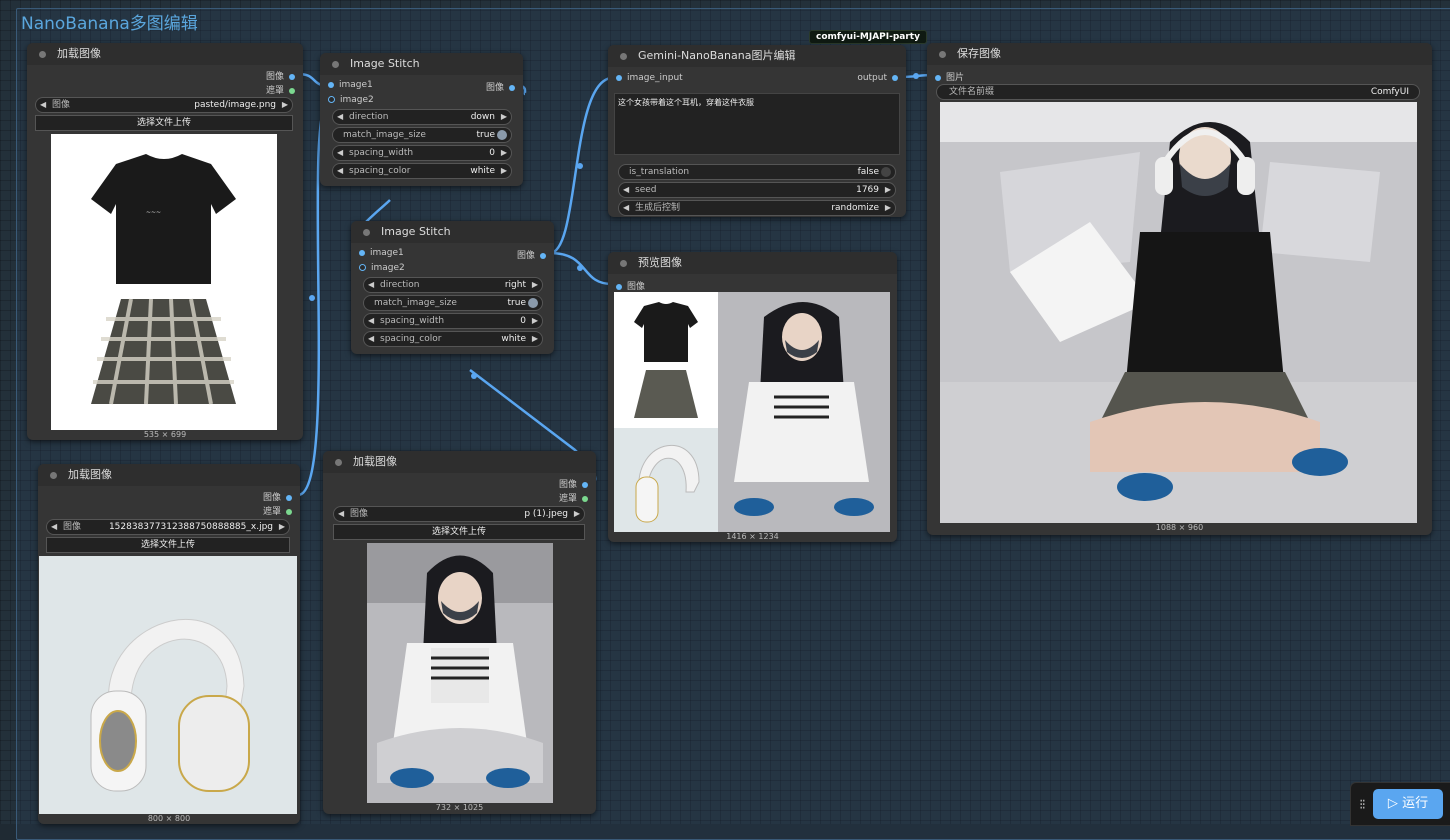 The image size is (1450, 840). I want to click on play-icon: ▷, so click(1392, 803).